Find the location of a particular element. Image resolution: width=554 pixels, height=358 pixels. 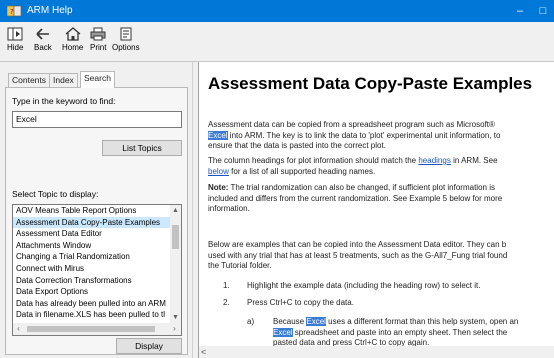

back-button: Back is located at coordinates (43, 39).